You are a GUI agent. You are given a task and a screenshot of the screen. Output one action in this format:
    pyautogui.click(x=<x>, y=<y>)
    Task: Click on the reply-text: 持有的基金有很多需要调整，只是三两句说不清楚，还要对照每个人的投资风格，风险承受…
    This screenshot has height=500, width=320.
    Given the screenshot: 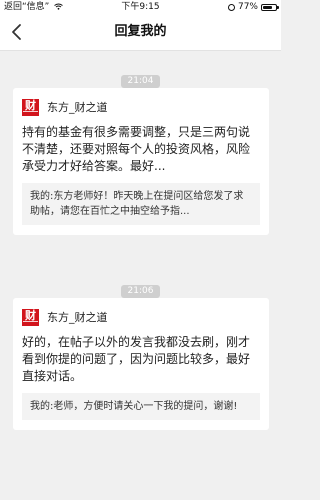 What is the action you would take?
    pyautogui.click(x=141, y=149)
    